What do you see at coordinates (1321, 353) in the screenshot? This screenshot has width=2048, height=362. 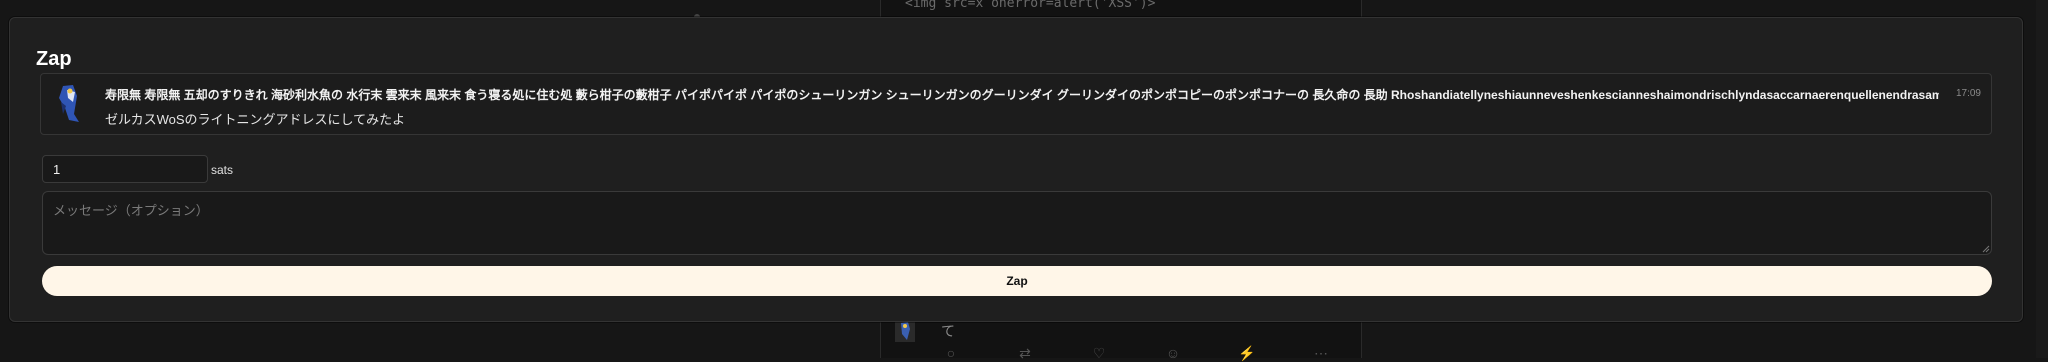 I see `more-icon: ⋯` at bounding box center [1321, 353].